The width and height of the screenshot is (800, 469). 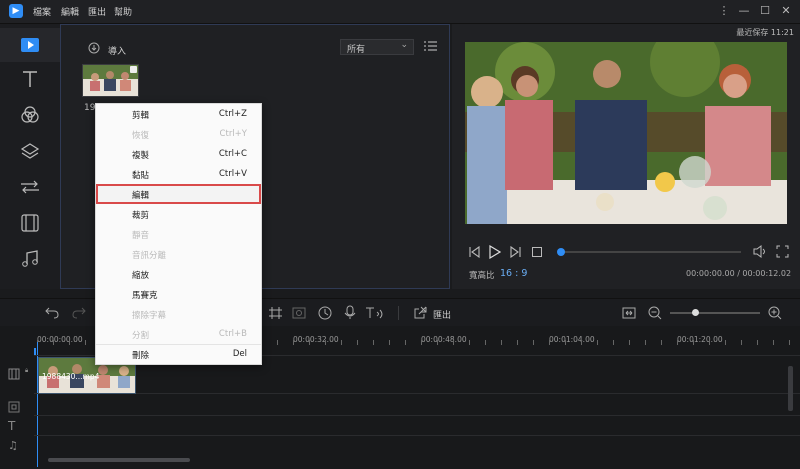 What do you see at coordinates (350, 312) in the screenshot?
I see `microphone-icon` at bounding box center [350, 312].